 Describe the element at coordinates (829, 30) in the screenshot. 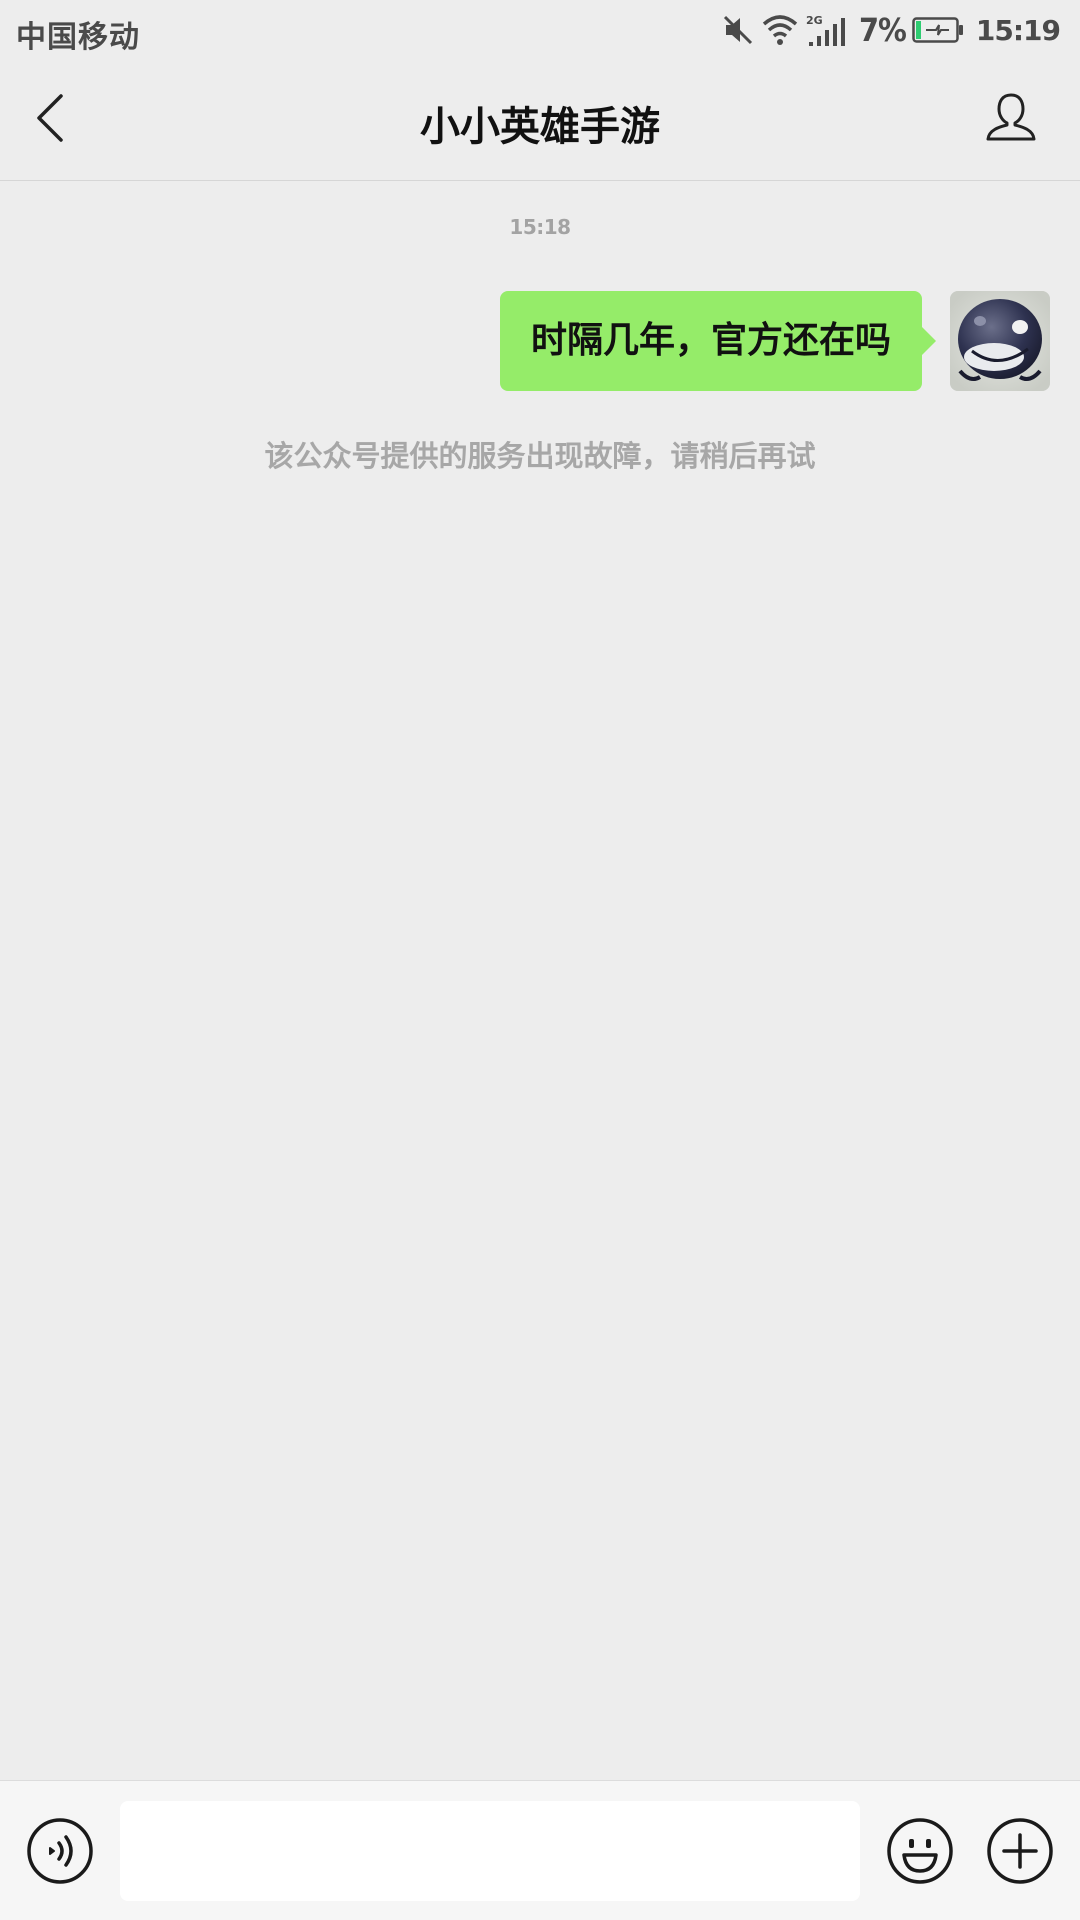

I see `signal-icon: 2G` at that location.